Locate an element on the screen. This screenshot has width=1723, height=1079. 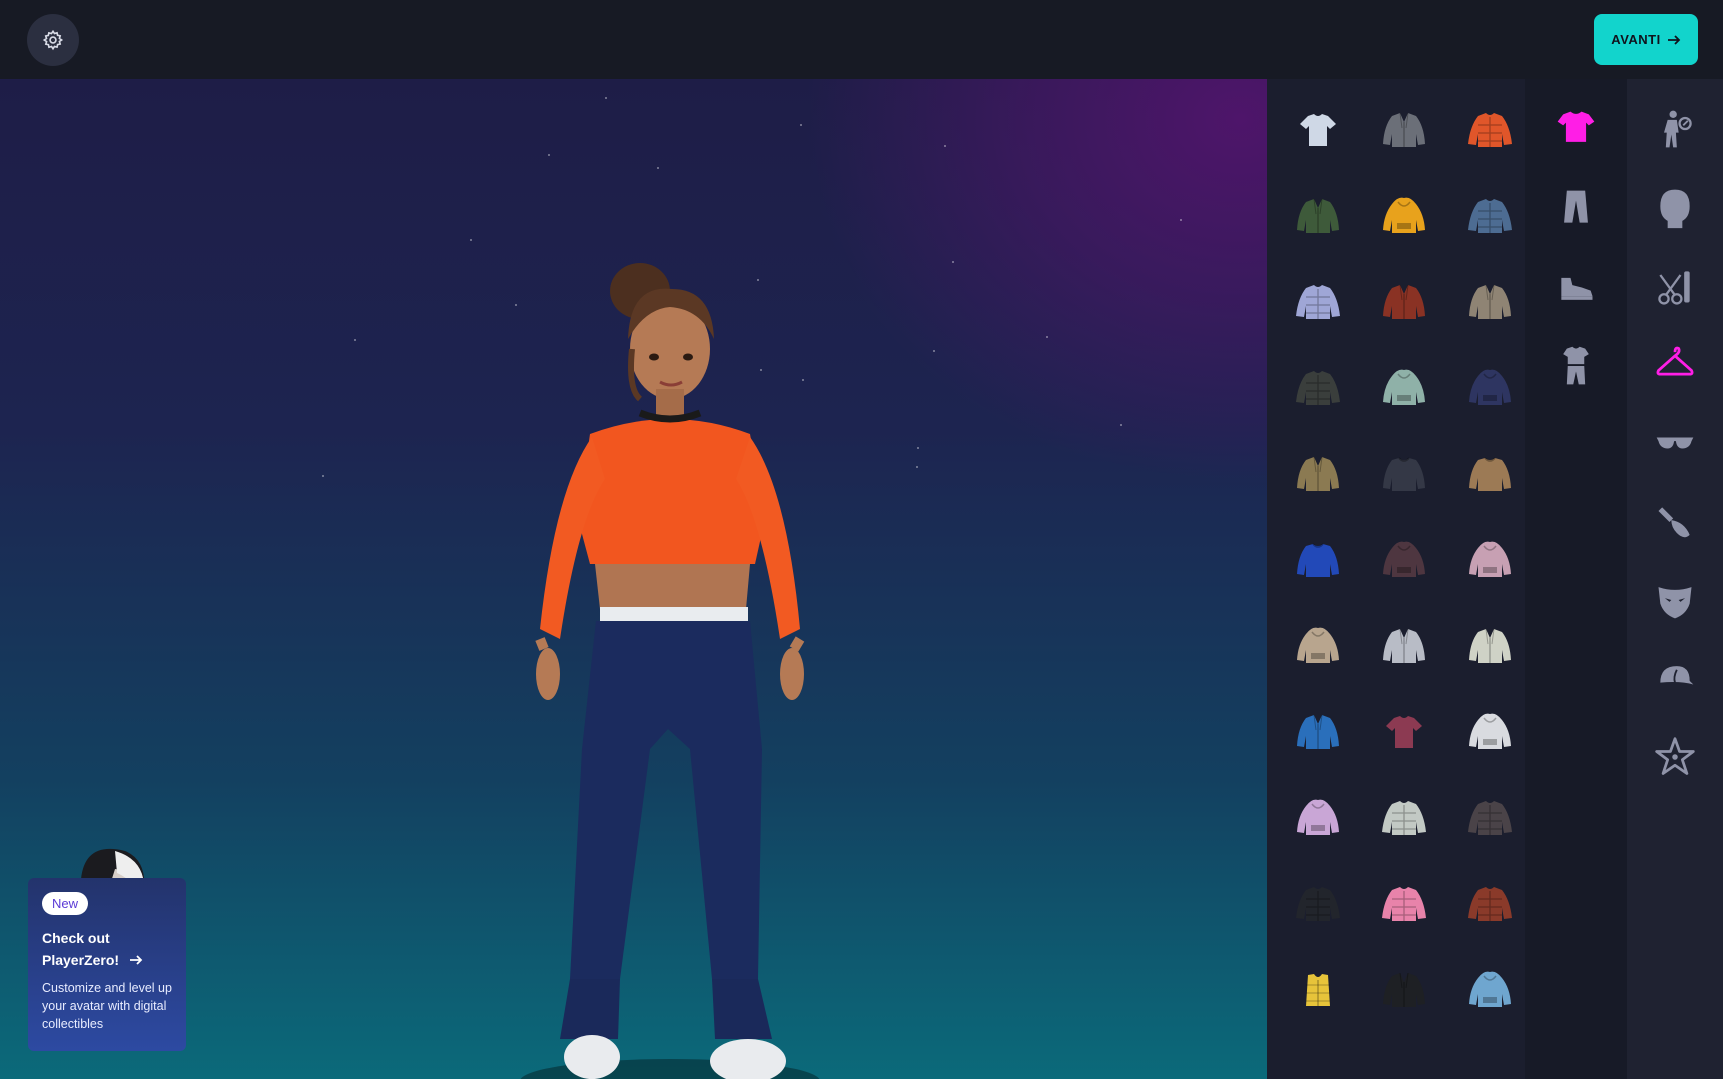
arrow-right-icon is located at coordinates (1674, 39).